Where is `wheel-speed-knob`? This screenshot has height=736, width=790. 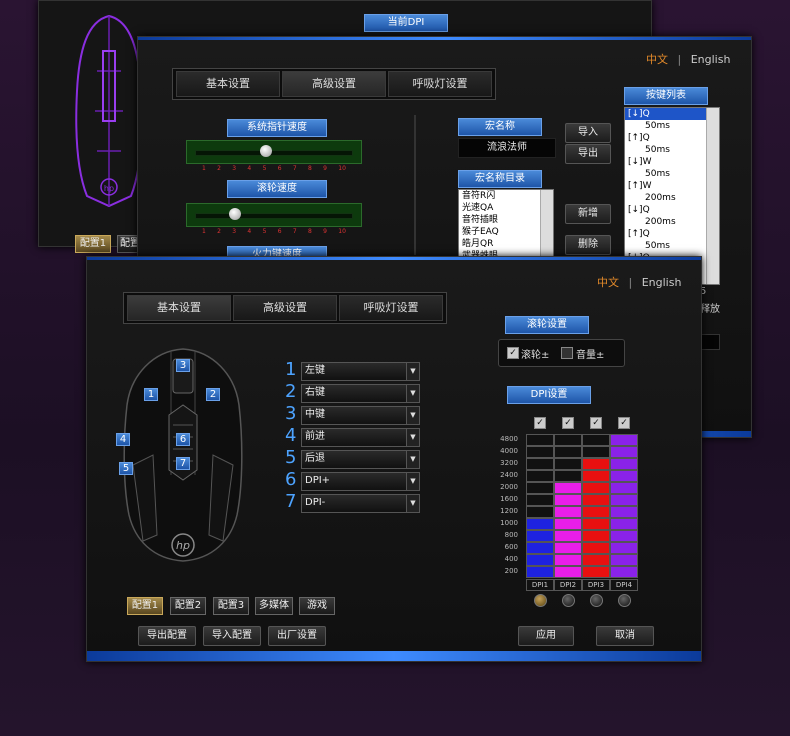
wheel-speed-knob is located at coordinates (235, 214).